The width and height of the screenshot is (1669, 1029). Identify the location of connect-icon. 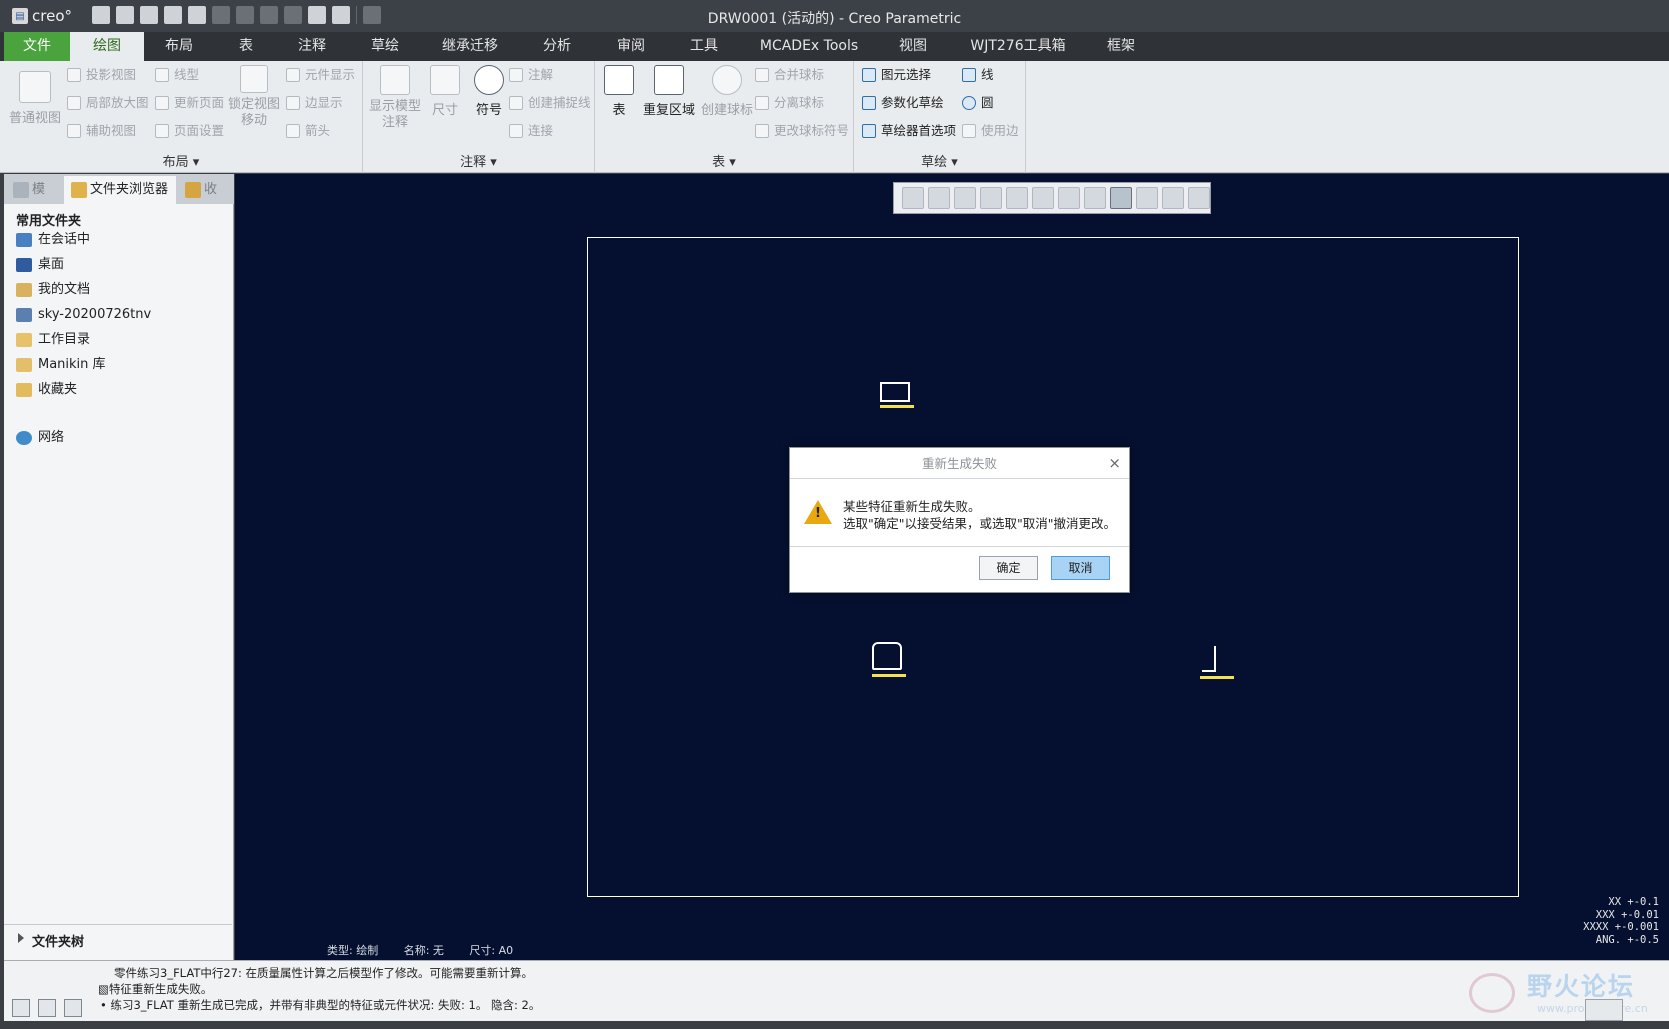
(516, 131).